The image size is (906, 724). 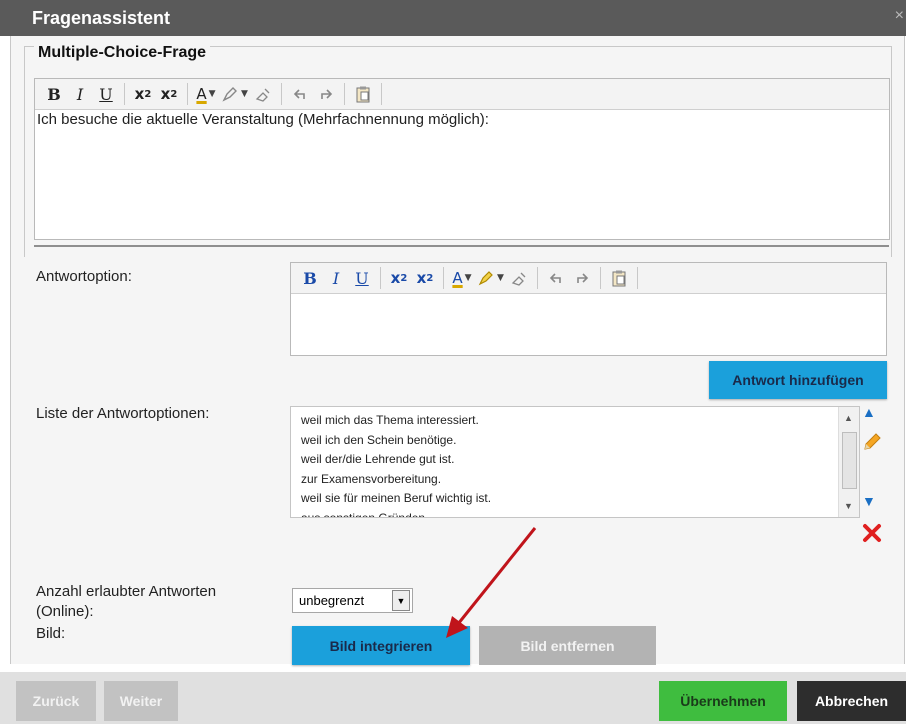 I want to click on edit-pencil-icon, so click(x=872, y=444).